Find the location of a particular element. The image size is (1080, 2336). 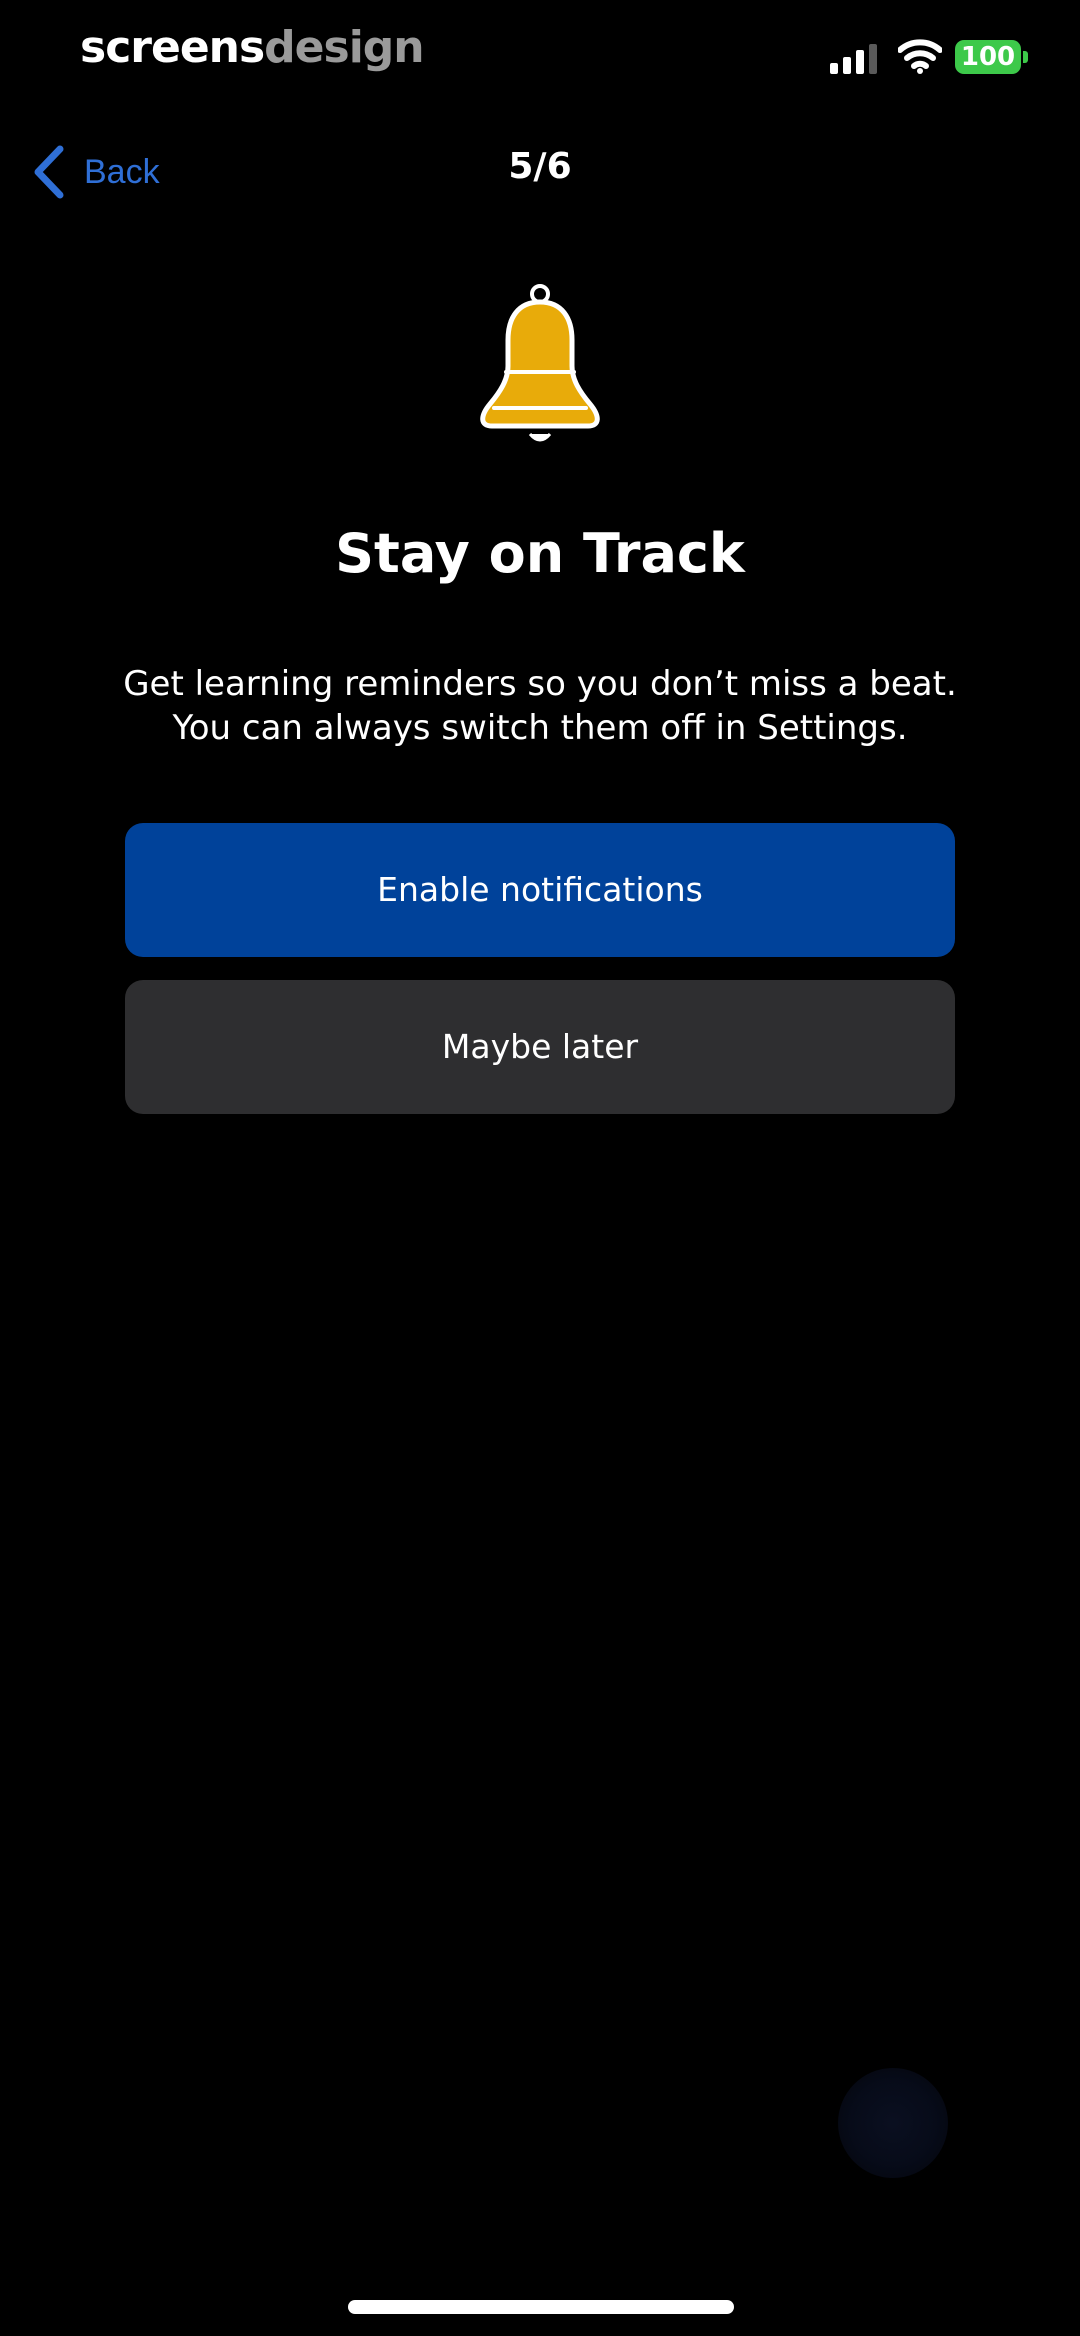

watermark-logo: screensdesign is located at coordinates (252, 47).